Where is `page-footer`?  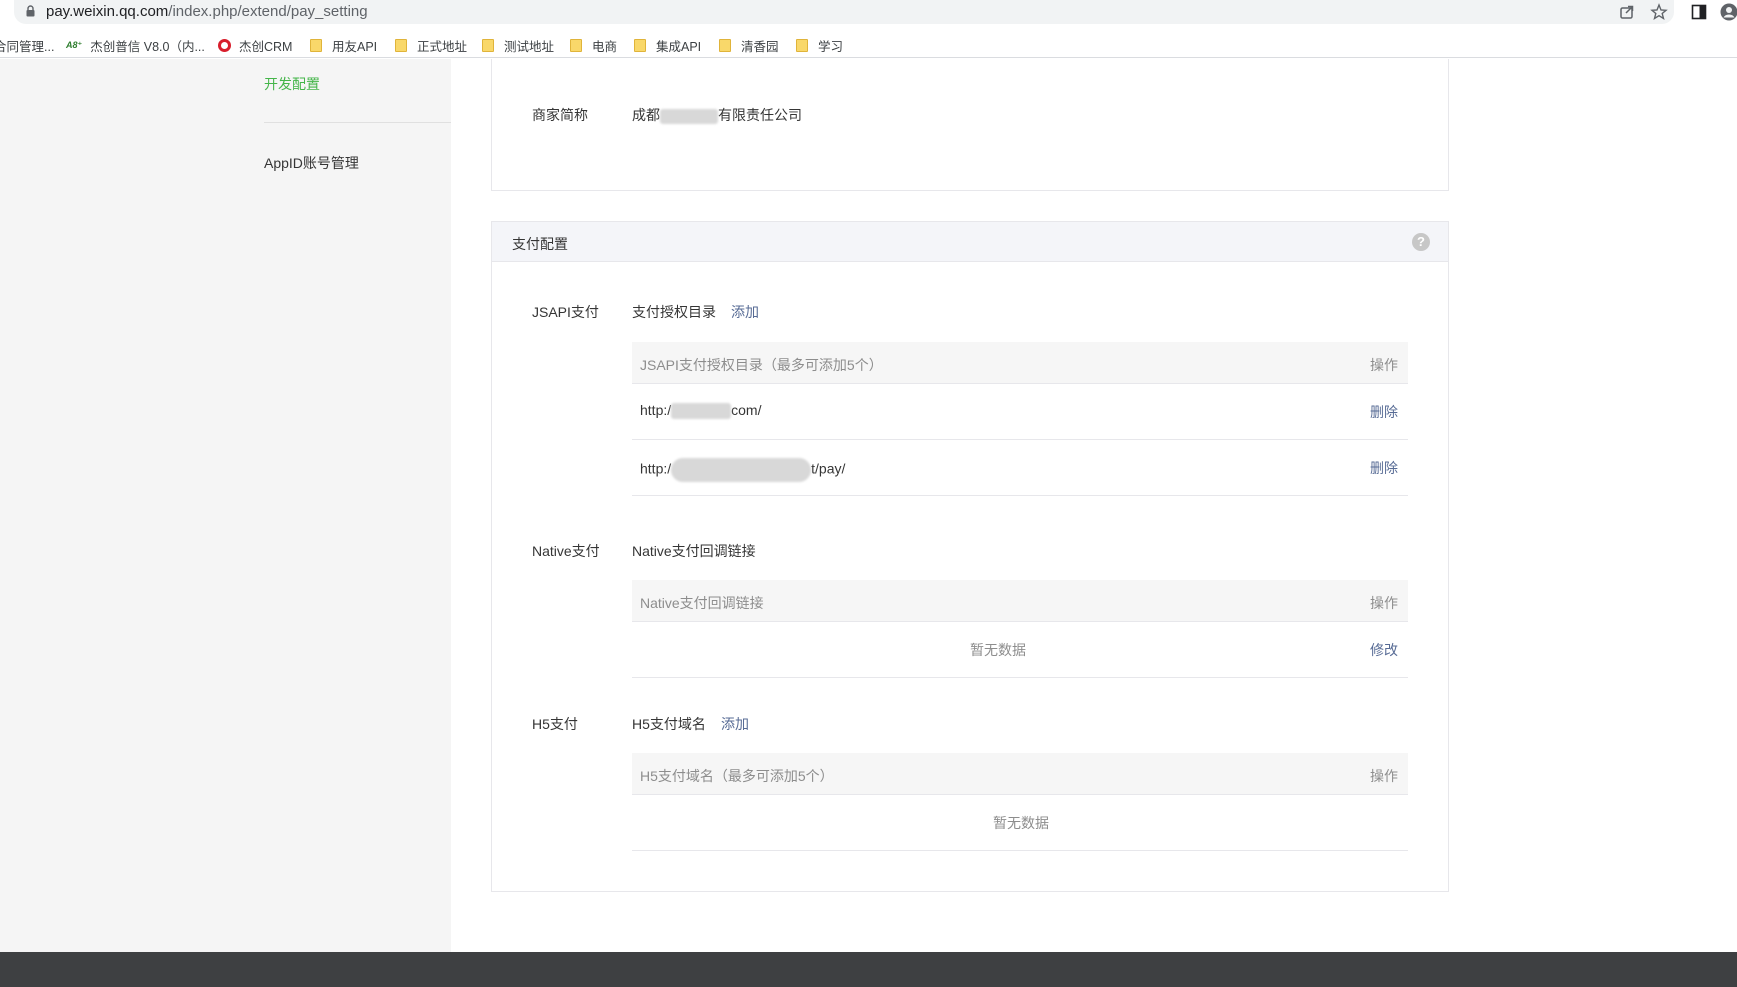
page-footer is located at coordinates (868, 969).